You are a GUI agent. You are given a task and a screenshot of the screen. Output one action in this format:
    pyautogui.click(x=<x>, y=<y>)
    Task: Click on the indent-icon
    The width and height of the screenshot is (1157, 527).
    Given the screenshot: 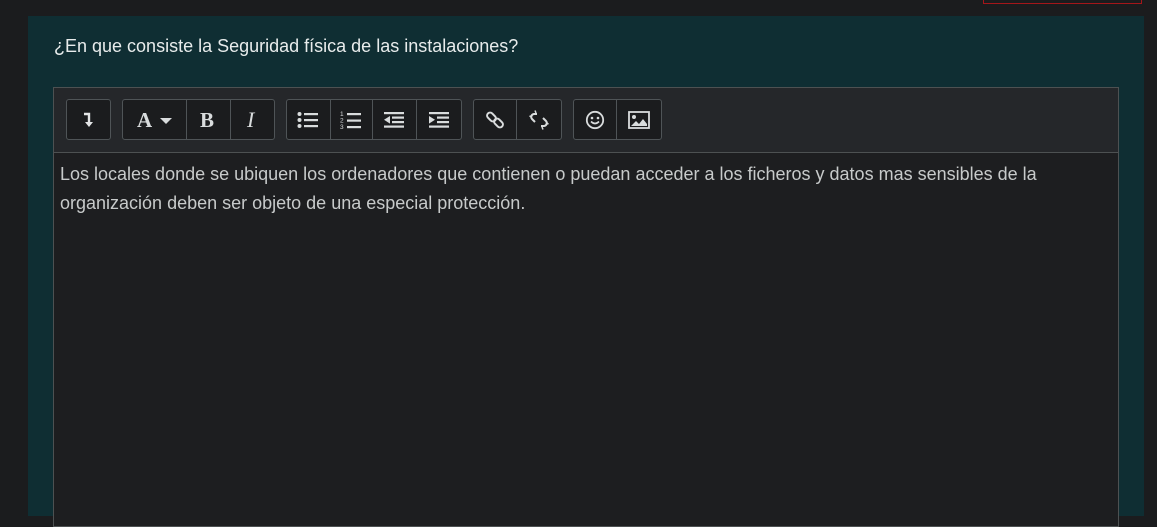 What is the action you would take?
    pyautogui.click(x=439, y=120)
    